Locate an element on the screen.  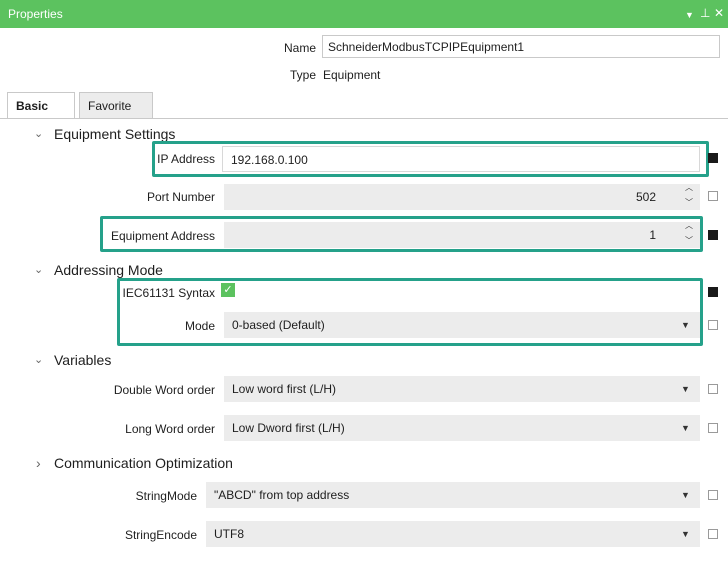
favorite-marker-iec is located at coordinates (713, 292).